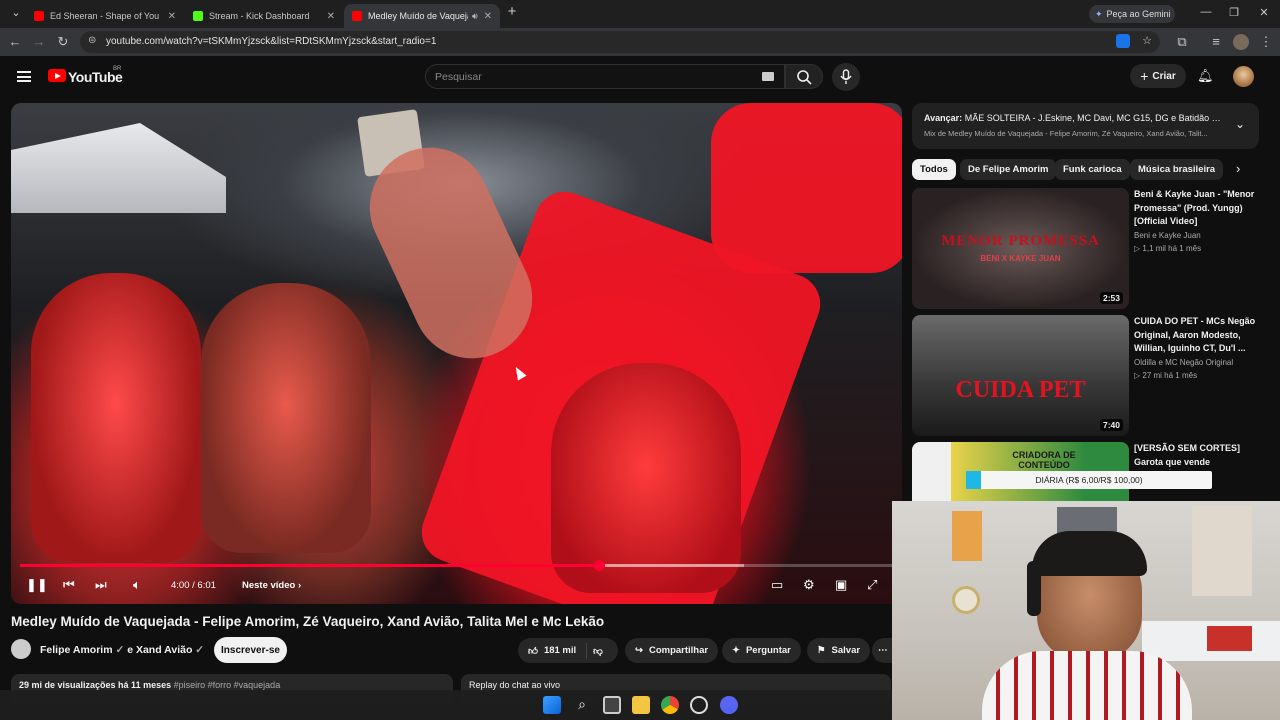 The width and height of the screenshot is (1280, 720). Describe the element at coordinates (57, 75) in the screenshot. I see `youtube-logo-icon` at that location.